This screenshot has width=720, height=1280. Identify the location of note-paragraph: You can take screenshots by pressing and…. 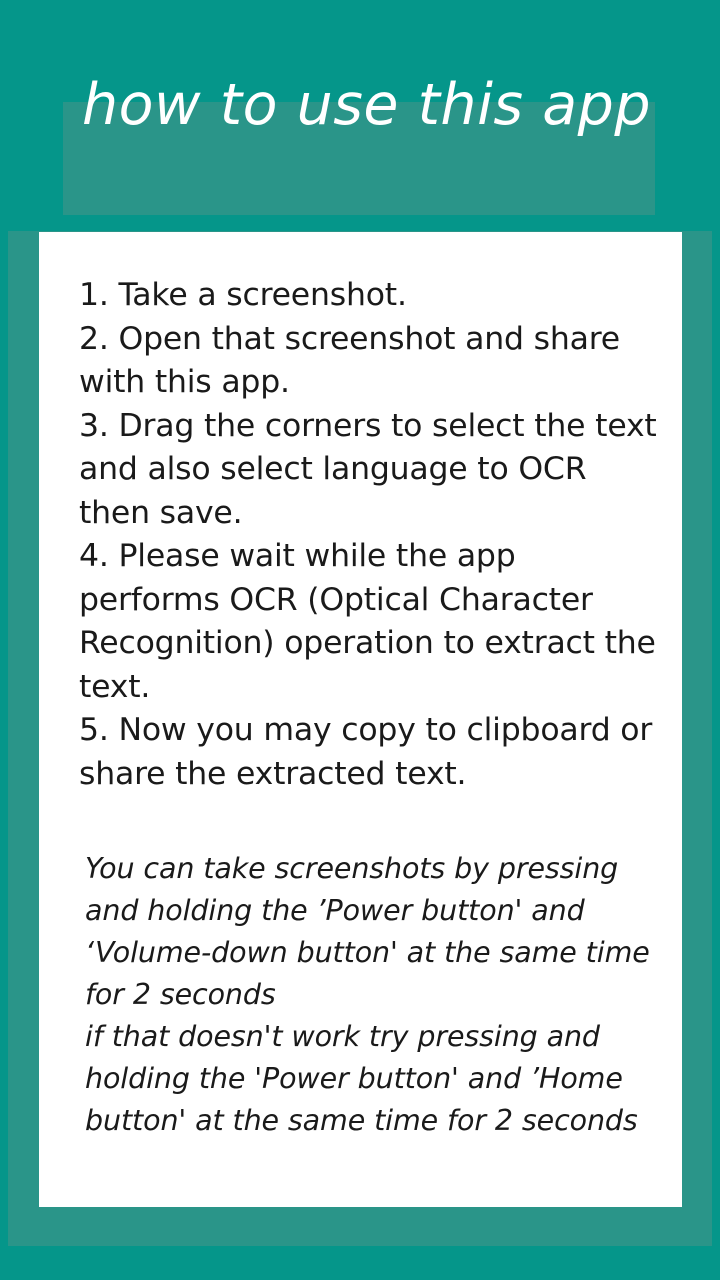
(367, 931).